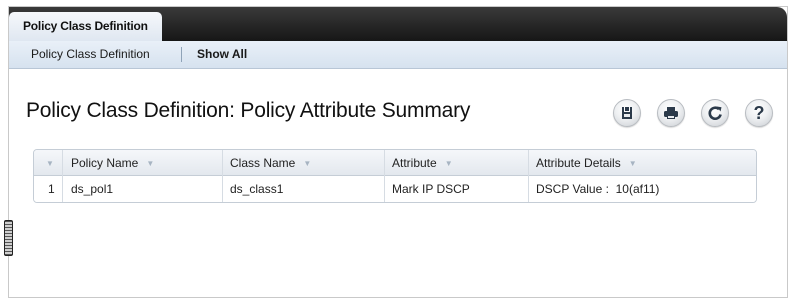 The image size is (794, 300). I want to click on column-header-attribute-details: Attribute Details ▼, so click(586, 163).